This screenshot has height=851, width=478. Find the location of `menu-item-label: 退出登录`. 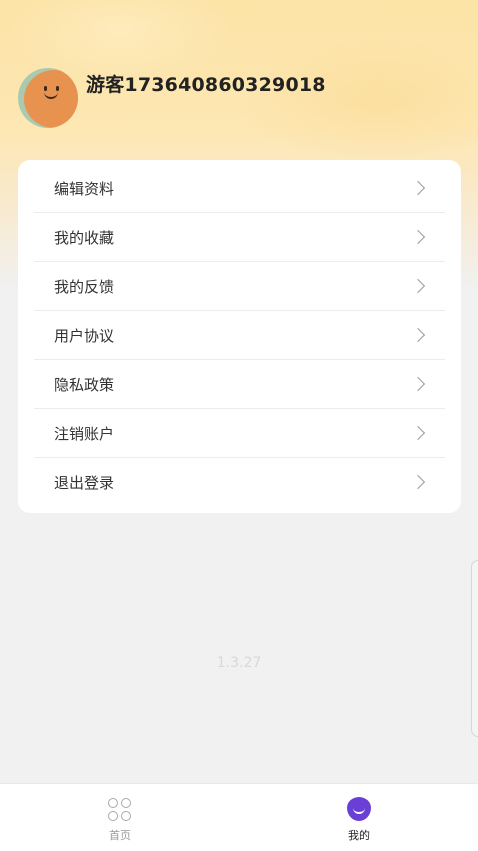

menu-item-label: 退出登录 is located at coordinates (84, 483).